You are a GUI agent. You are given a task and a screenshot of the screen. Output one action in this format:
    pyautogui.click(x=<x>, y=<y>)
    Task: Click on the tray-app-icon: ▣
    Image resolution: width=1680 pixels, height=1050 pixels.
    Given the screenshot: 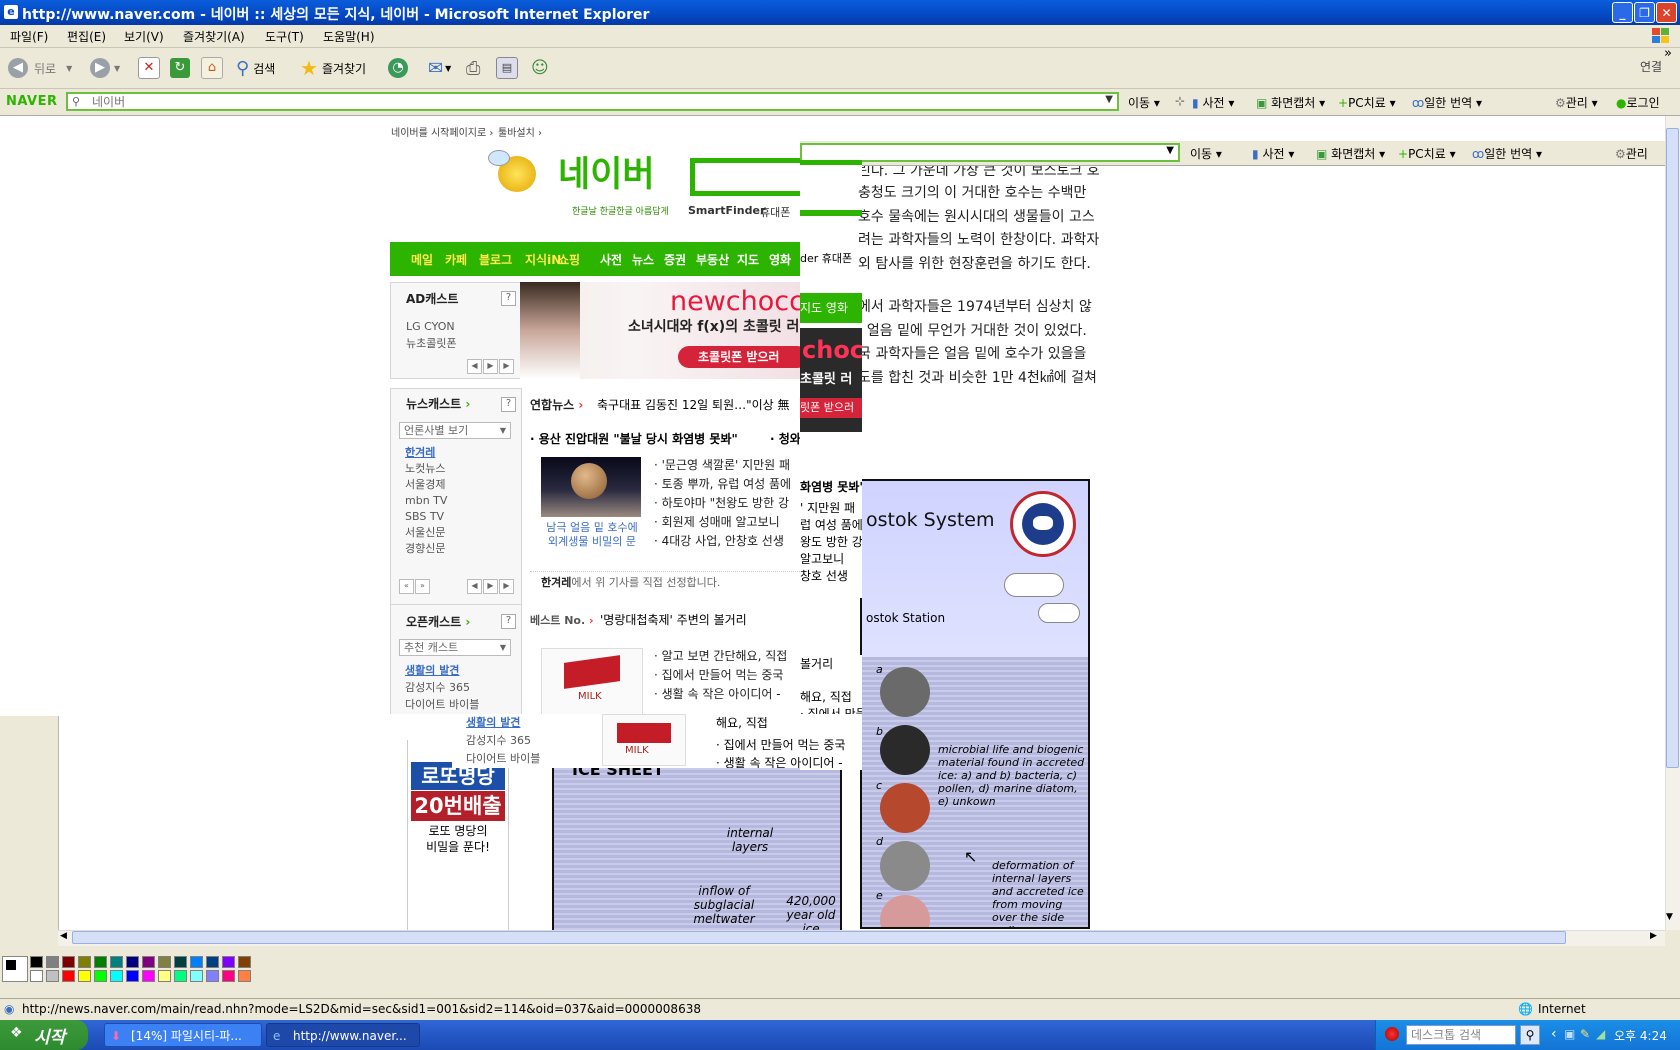 What is the action you would take?
    pyautogui.click(x=1569, y=1034)
    